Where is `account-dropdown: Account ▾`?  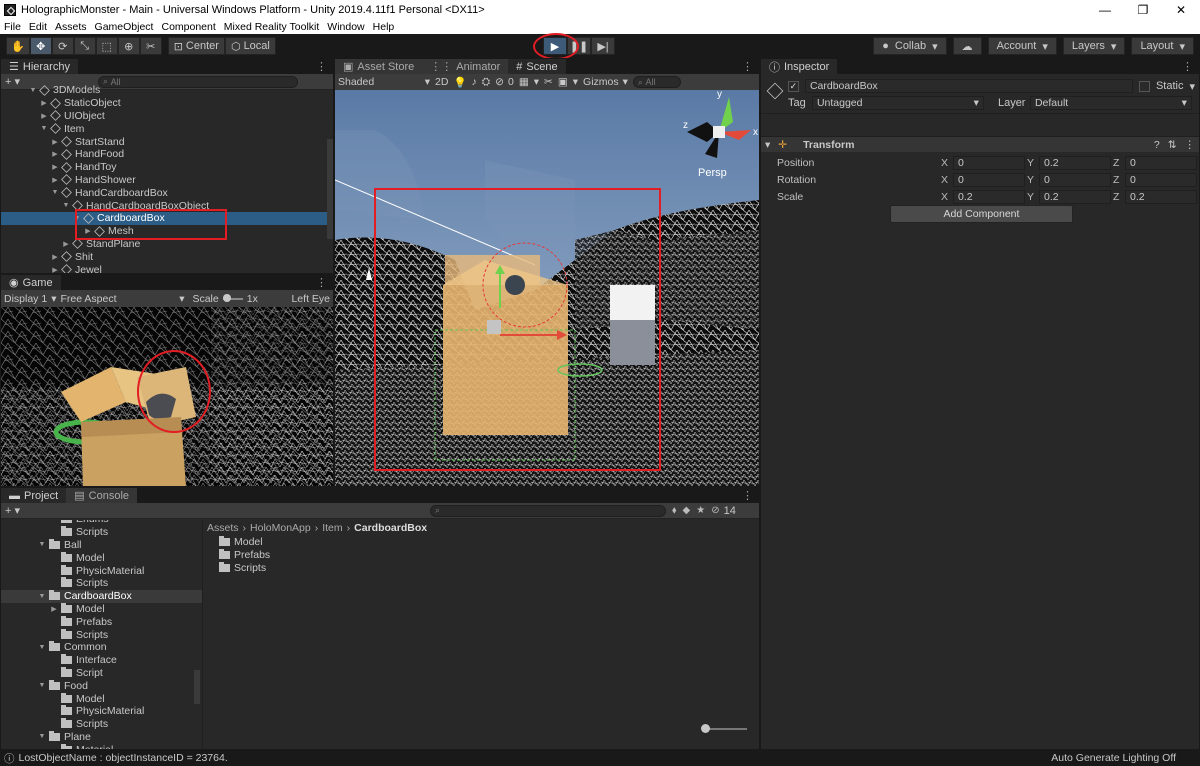
account-dropdown: Account ▾ is located at coordinates (1022, 46).